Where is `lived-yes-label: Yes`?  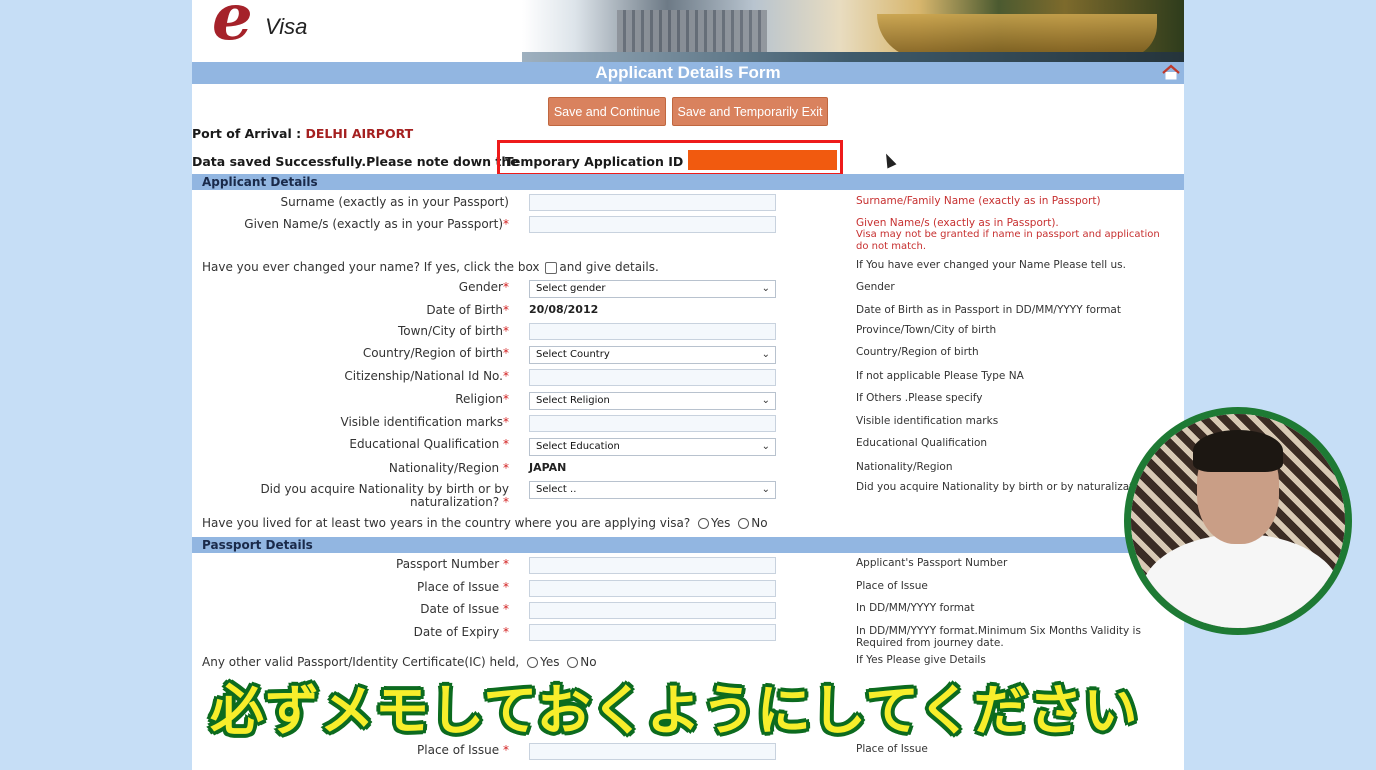 lived-yes-label: Yes is located at coordinates (721, 523).